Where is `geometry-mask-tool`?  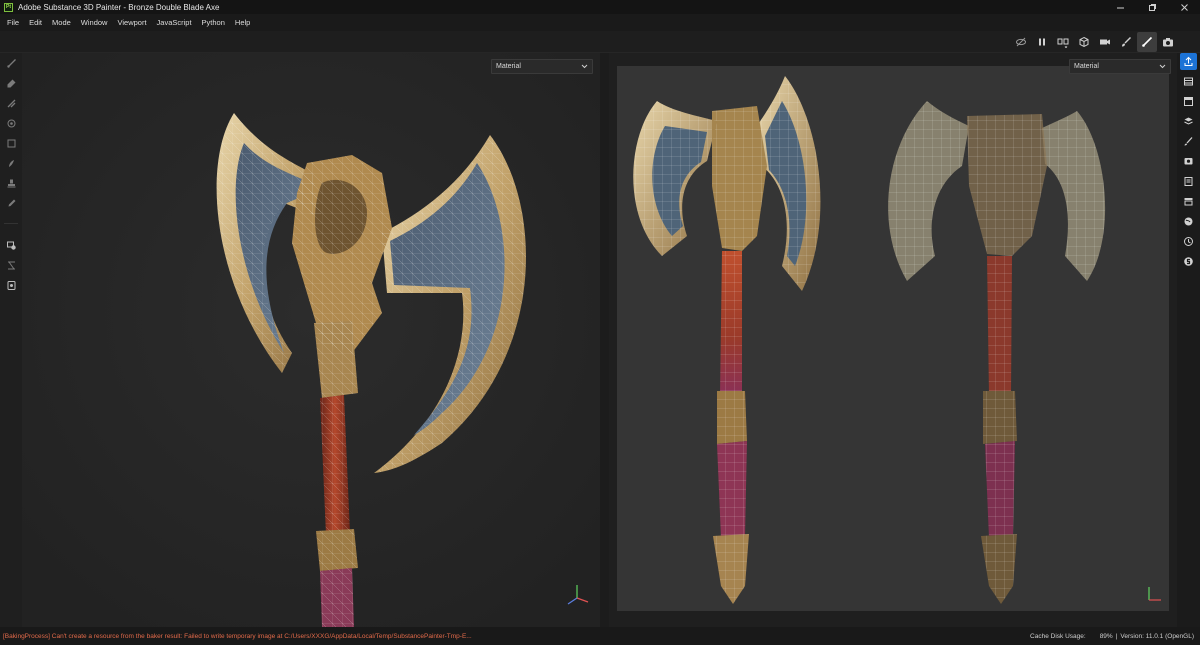 geometry-mask-tool is located at coordinates (11, 123).